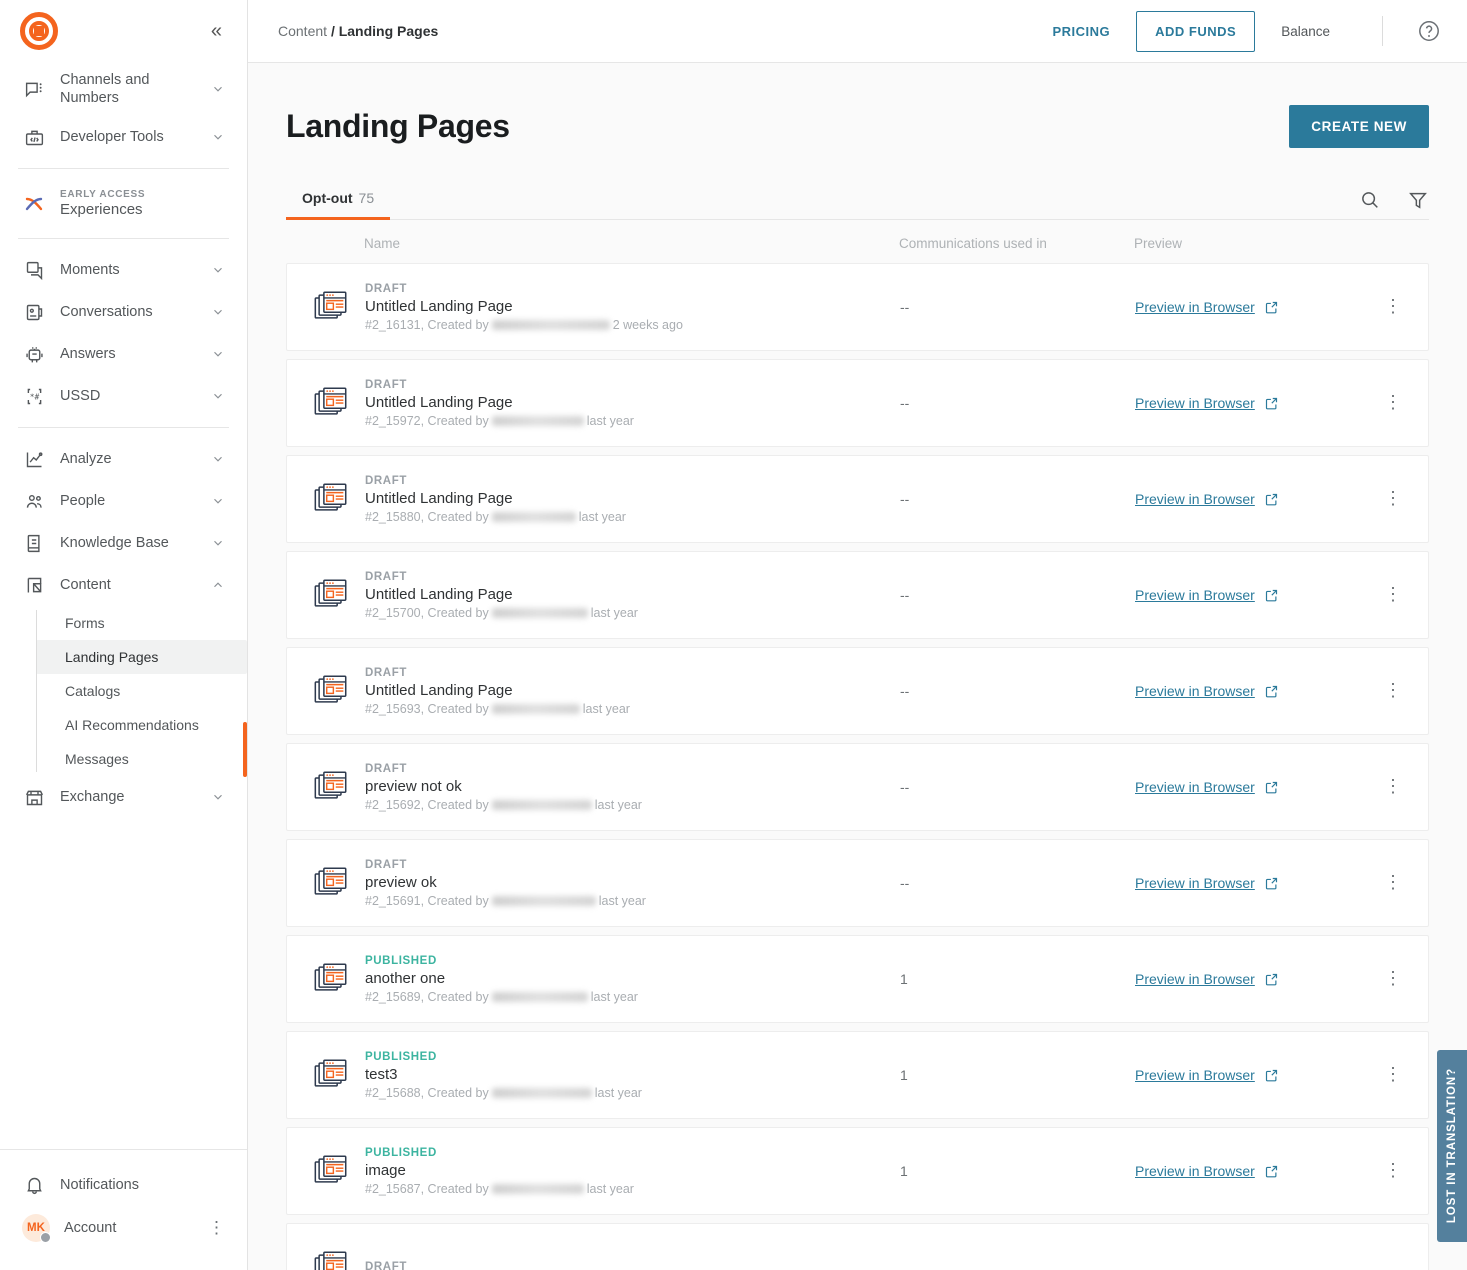  Describe the element at coordinates (123, 396) in the screenshot. I see `sidebar-item-ussd: *# USSD` at that location.